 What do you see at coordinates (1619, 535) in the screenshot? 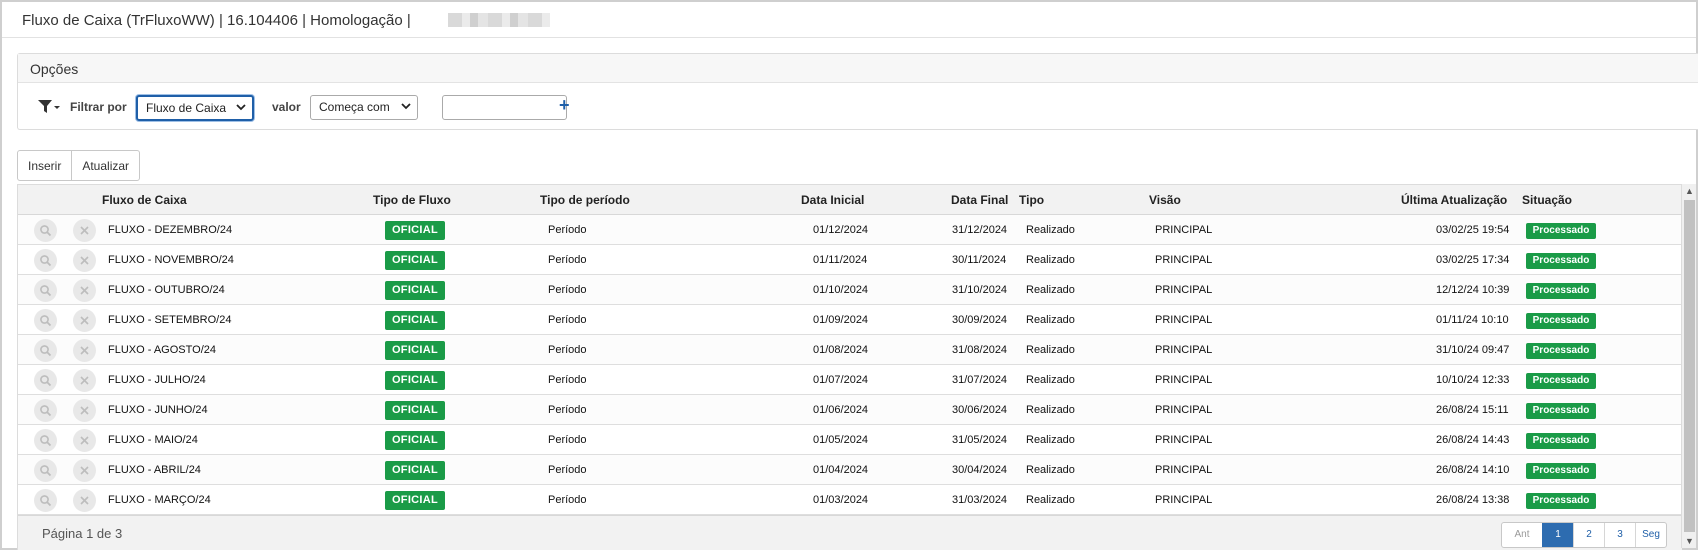
I see `page-button-3: 3` at bounding box center [1619, 535].